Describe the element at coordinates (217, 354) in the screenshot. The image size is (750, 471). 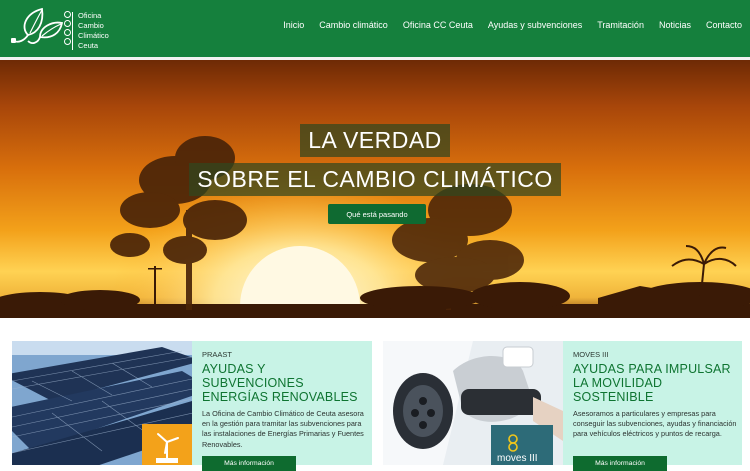
I see `card-kicker: PRAAST` at that location.